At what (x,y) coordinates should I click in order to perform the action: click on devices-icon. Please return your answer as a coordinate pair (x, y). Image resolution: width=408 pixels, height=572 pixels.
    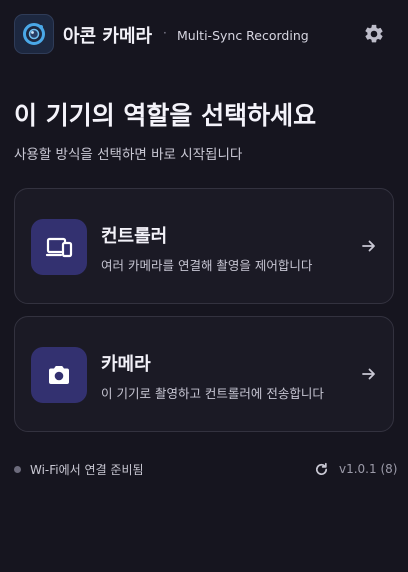
    Looking at the image, I should click on (59, 247).